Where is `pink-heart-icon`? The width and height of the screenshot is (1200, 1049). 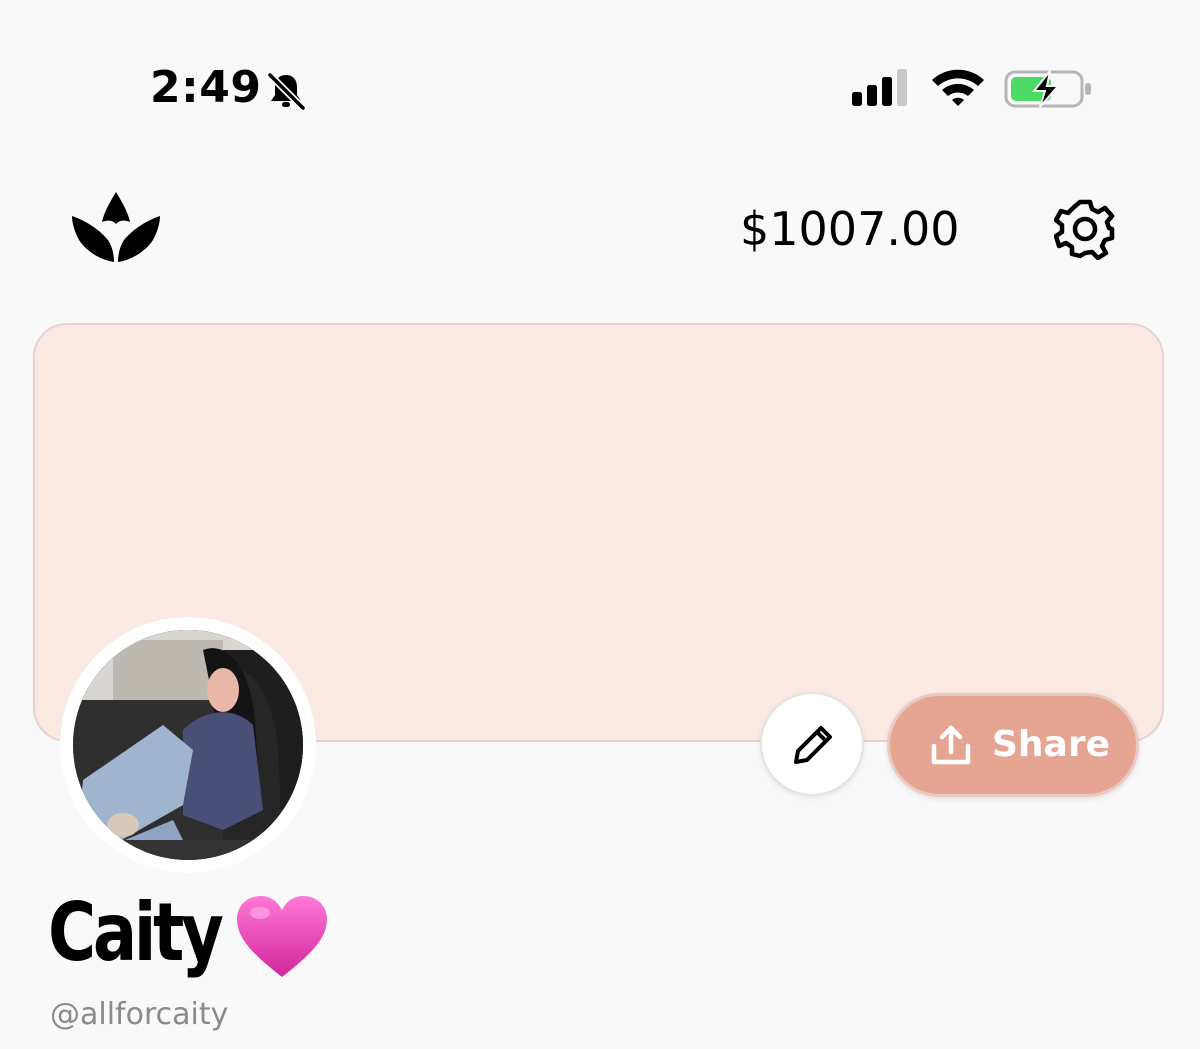
pink-heart-icon is located at coordinates (282, 936).